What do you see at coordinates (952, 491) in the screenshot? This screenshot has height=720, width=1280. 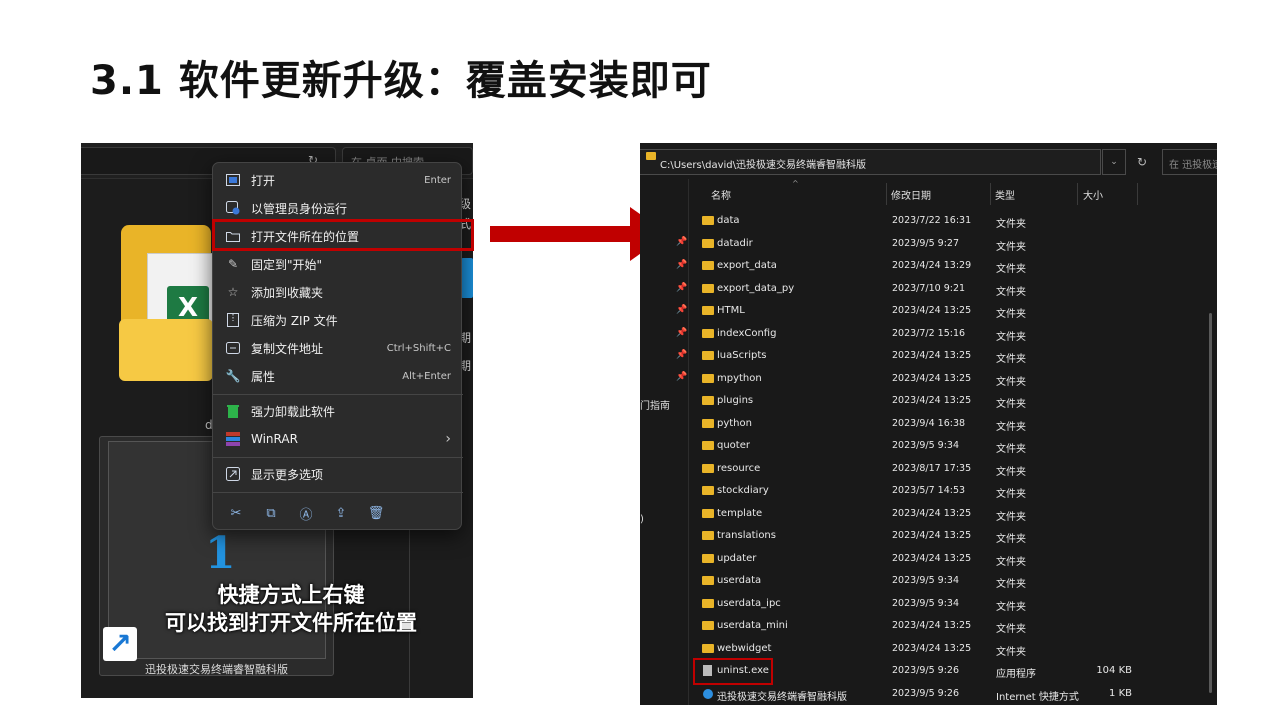 I see `file-row: stockdiary 2023/5/7 14:53 文件夹` at bounding box center [952, 491].